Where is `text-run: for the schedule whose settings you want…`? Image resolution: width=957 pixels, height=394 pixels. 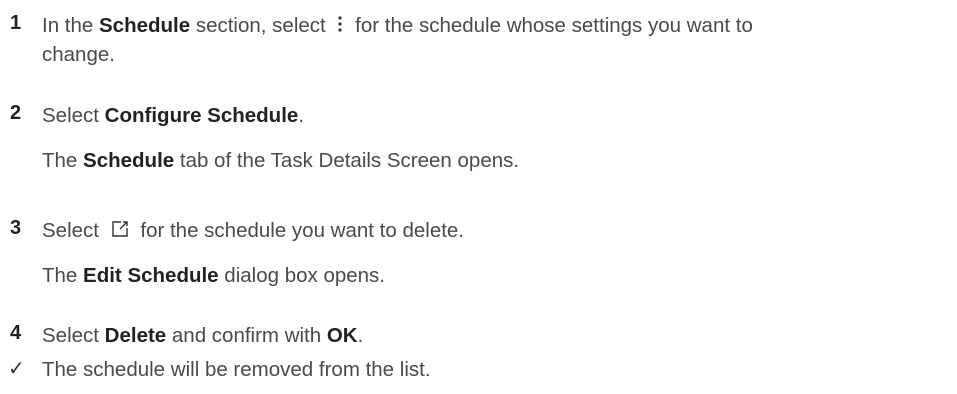
text-run: for the schedule whose settings you want… is located at coordinates (551, 25).